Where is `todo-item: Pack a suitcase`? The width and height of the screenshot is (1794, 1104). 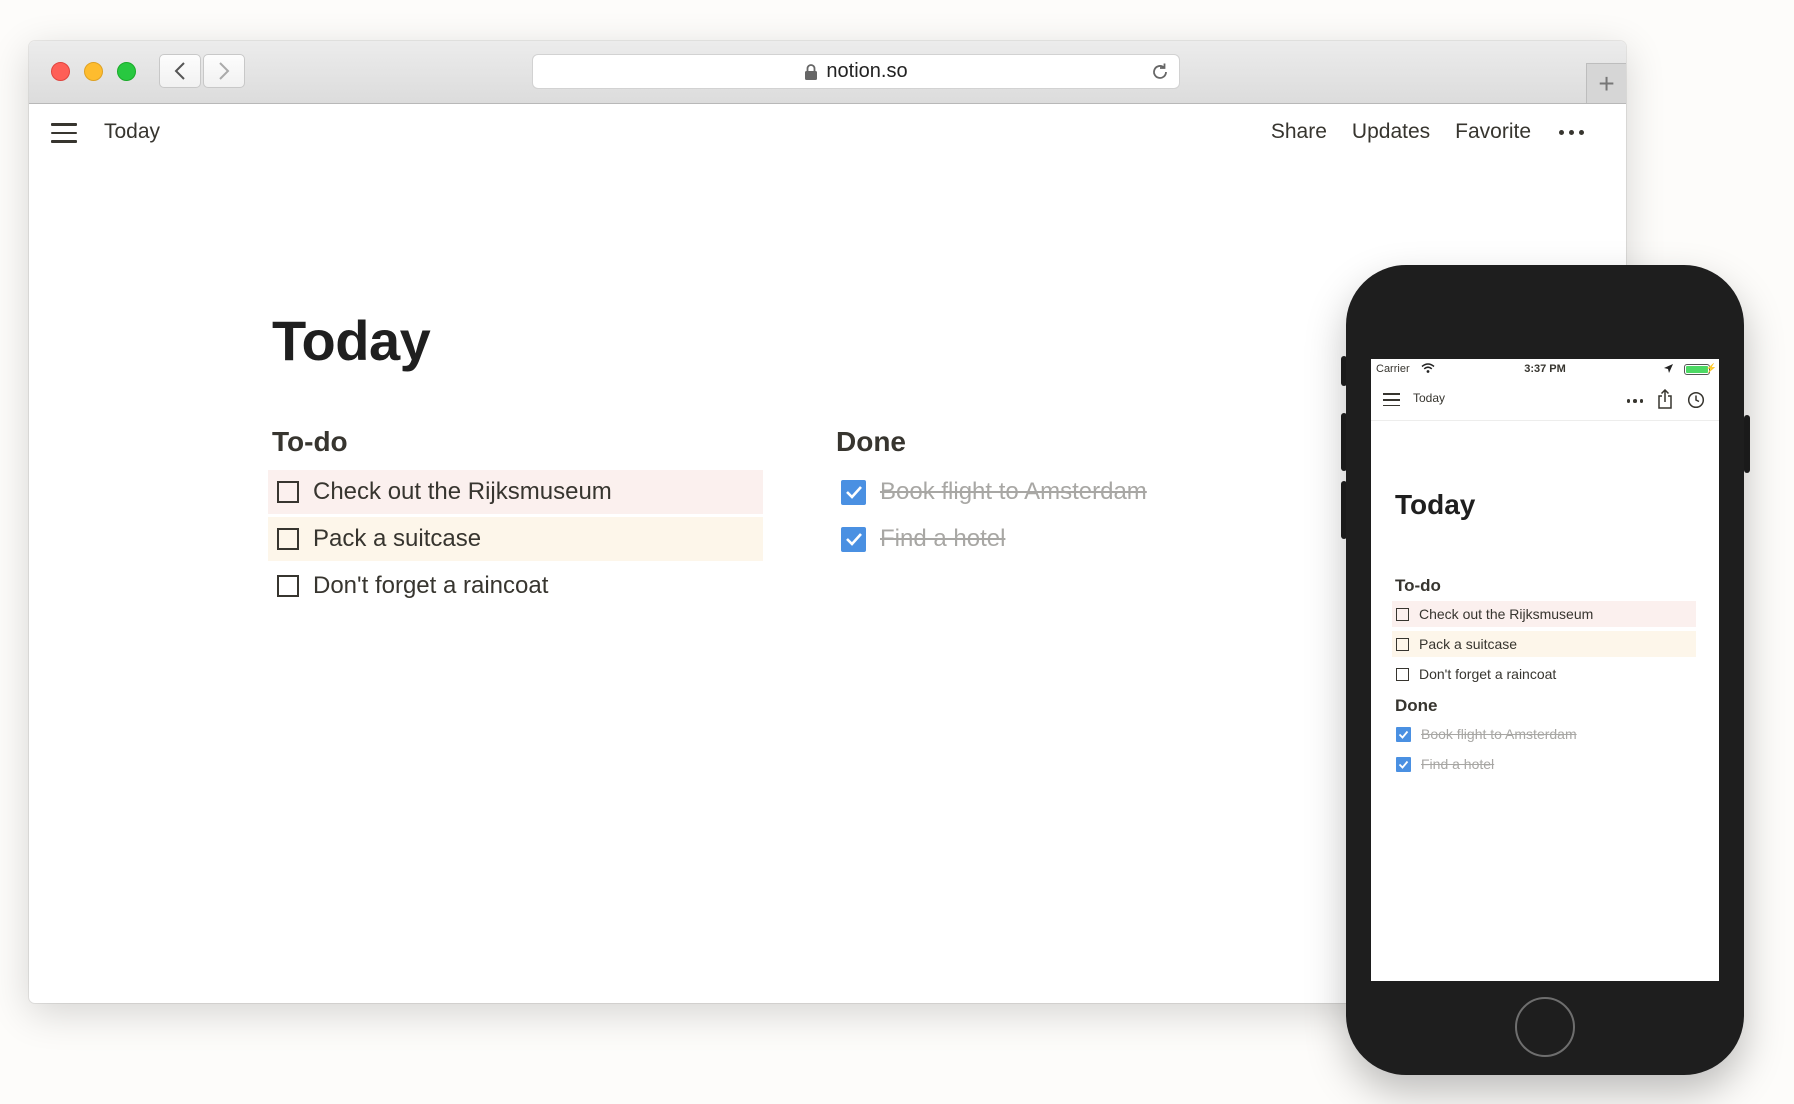 todo-item: Pack a suitcase is located at coordinates (515, 539).